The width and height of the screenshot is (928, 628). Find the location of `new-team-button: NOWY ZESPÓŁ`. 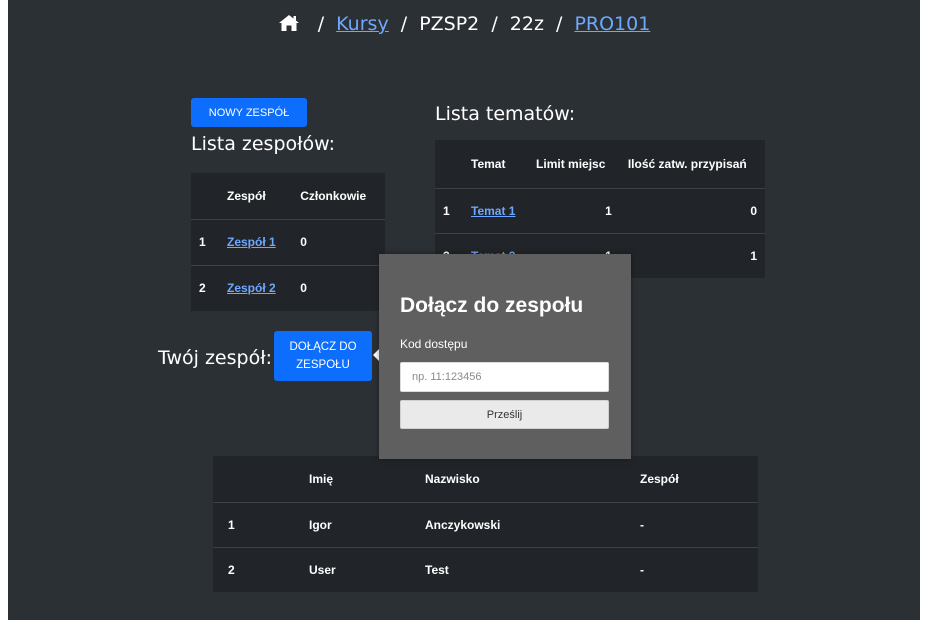

new-team-button: NOWY ZESPÓŁ is located at coordinates (249, 112).